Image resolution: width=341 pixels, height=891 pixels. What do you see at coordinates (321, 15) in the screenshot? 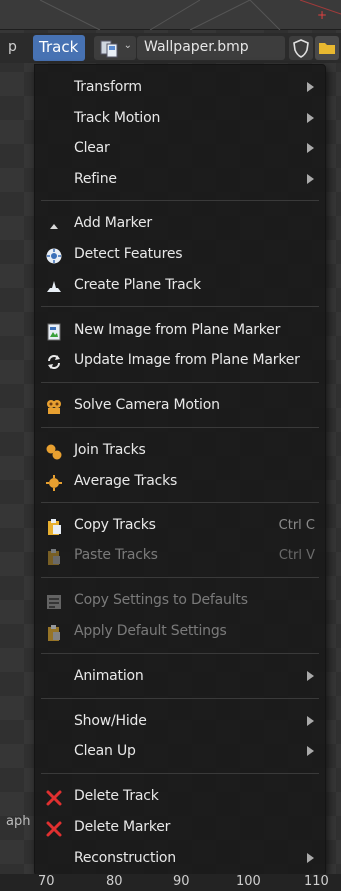
I see `plus-icon: +` at bounding box center [321, 15].